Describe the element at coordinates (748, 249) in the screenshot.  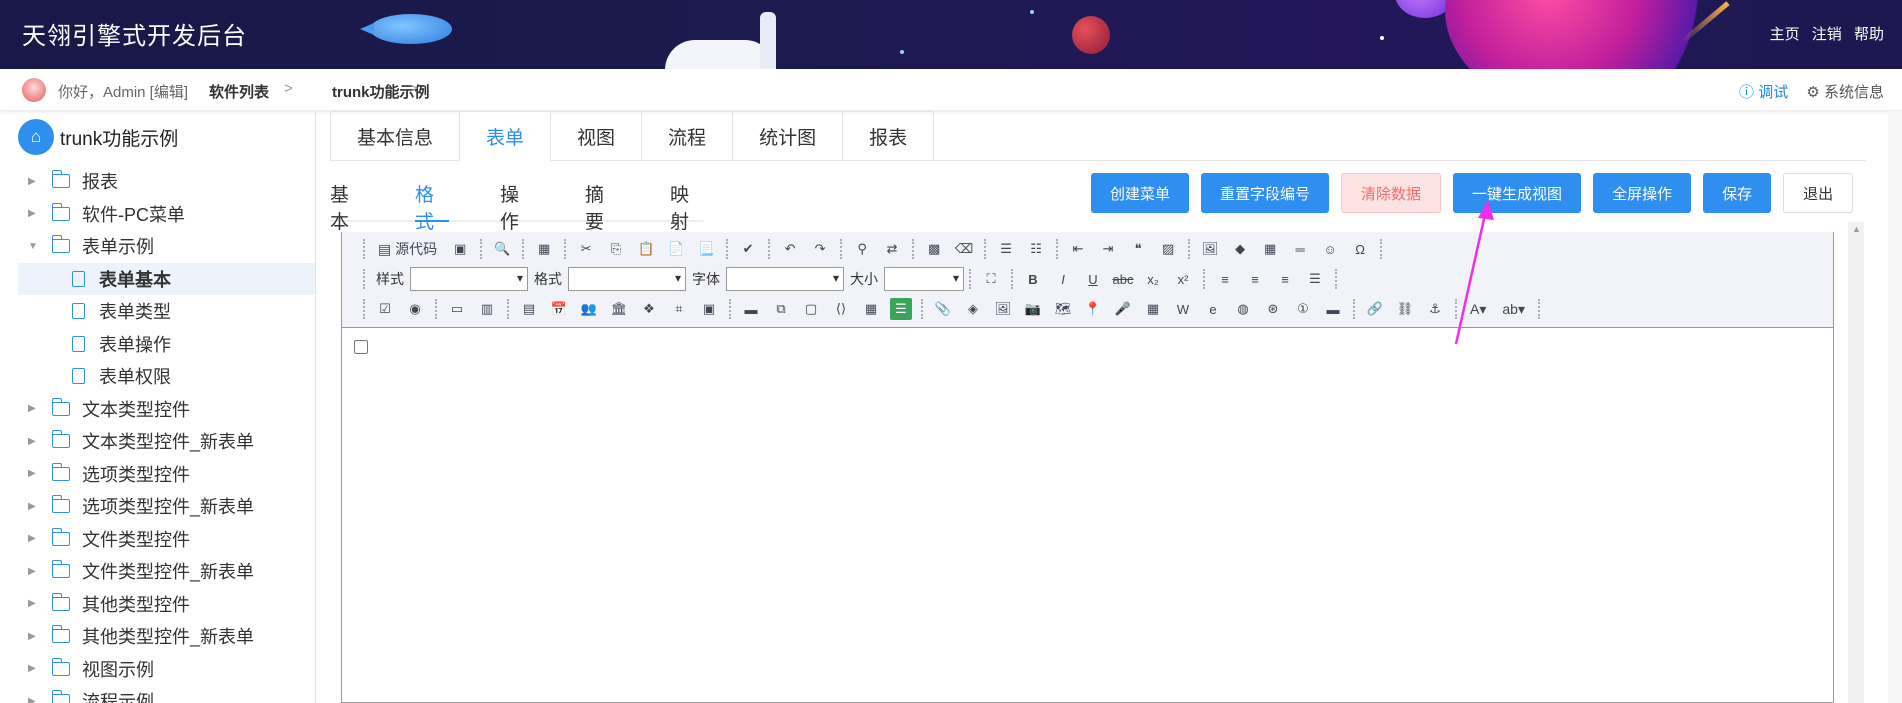
I see `spellcheck-icon: ✔` at that location.